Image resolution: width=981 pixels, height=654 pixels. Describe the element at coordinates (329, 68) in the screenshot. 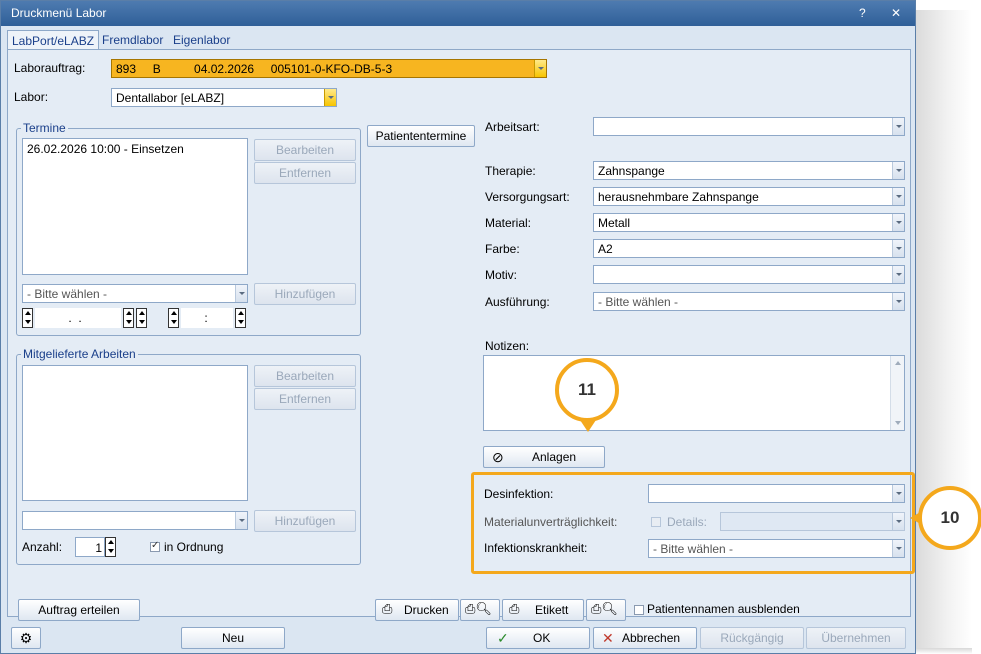

I see `laborauftrag-select: 893 B 04.02.2026 005101-0-KFO-DB-5-3` at that location.